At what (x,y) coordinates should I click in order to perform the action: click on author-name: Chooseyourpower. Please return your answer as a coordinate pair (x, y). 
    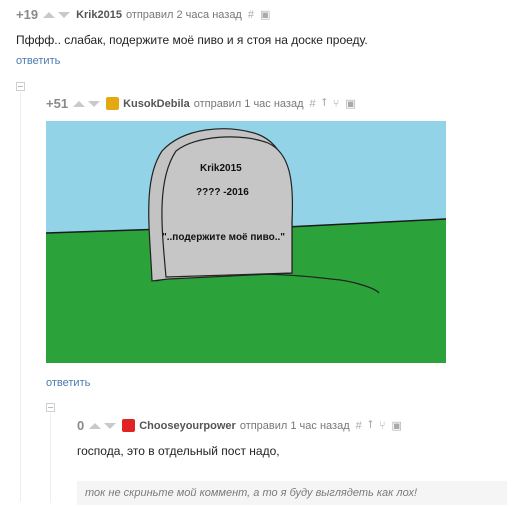
    Looking at the image, I should click on (187, 426).